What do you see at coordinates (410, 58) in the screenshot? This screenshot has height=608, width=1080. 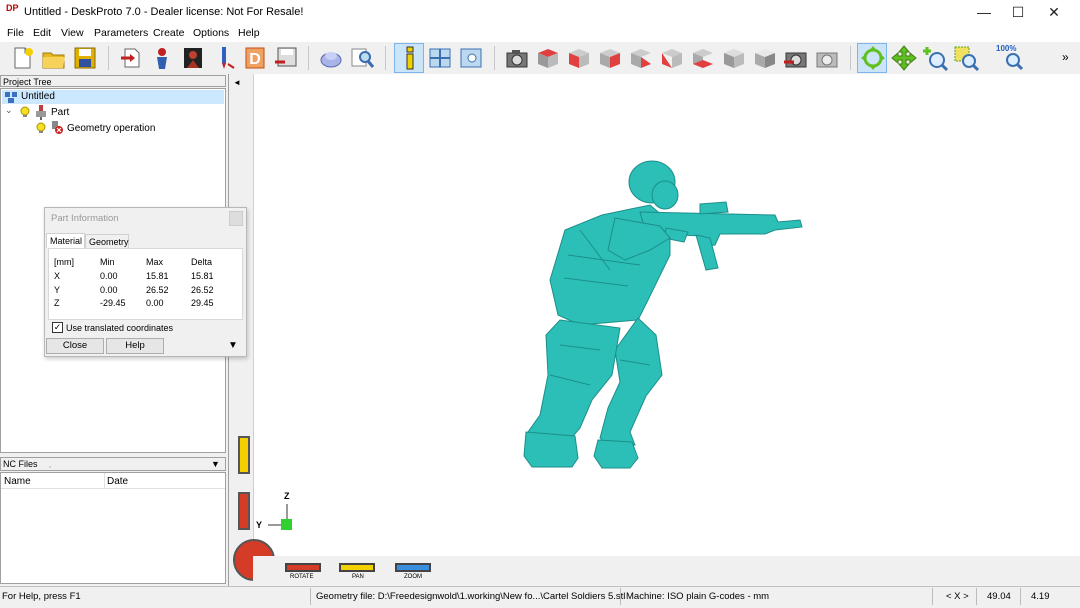 I see `info-icon` at bounding box center [410, 58].